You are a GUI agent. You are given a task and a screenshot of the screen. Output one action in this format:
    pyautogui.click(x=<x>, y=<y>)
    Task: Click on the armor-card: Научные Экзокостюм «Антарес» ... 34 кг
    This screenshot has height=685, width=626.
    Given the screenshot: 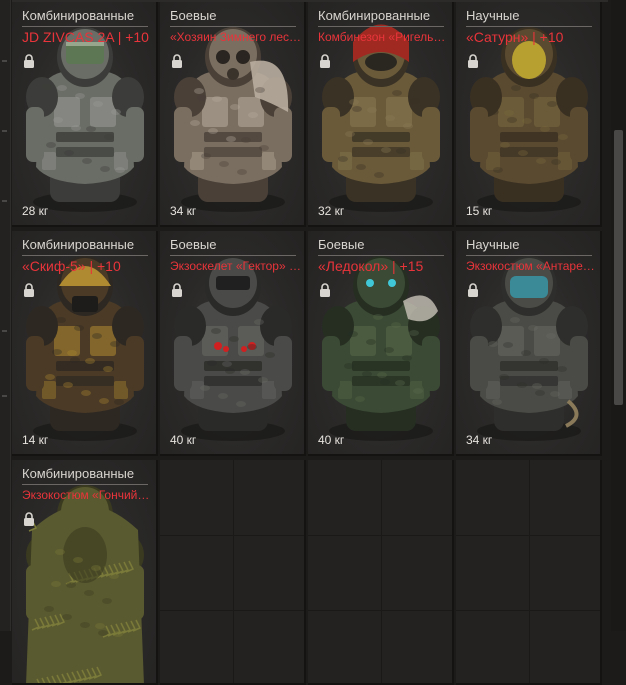 What is the action you would take?
    pyautogui.click(x=529, y=343)
    